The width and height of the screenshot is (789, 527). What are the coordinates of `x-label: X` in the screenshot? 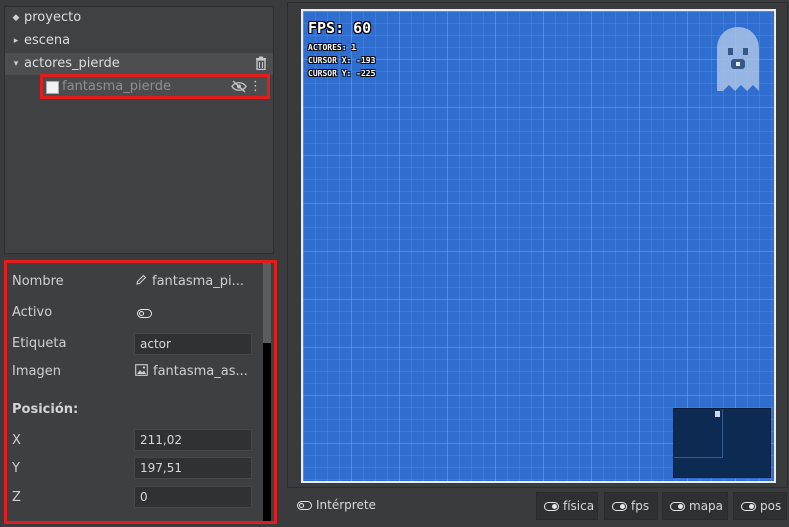 It's located at (16, 440).